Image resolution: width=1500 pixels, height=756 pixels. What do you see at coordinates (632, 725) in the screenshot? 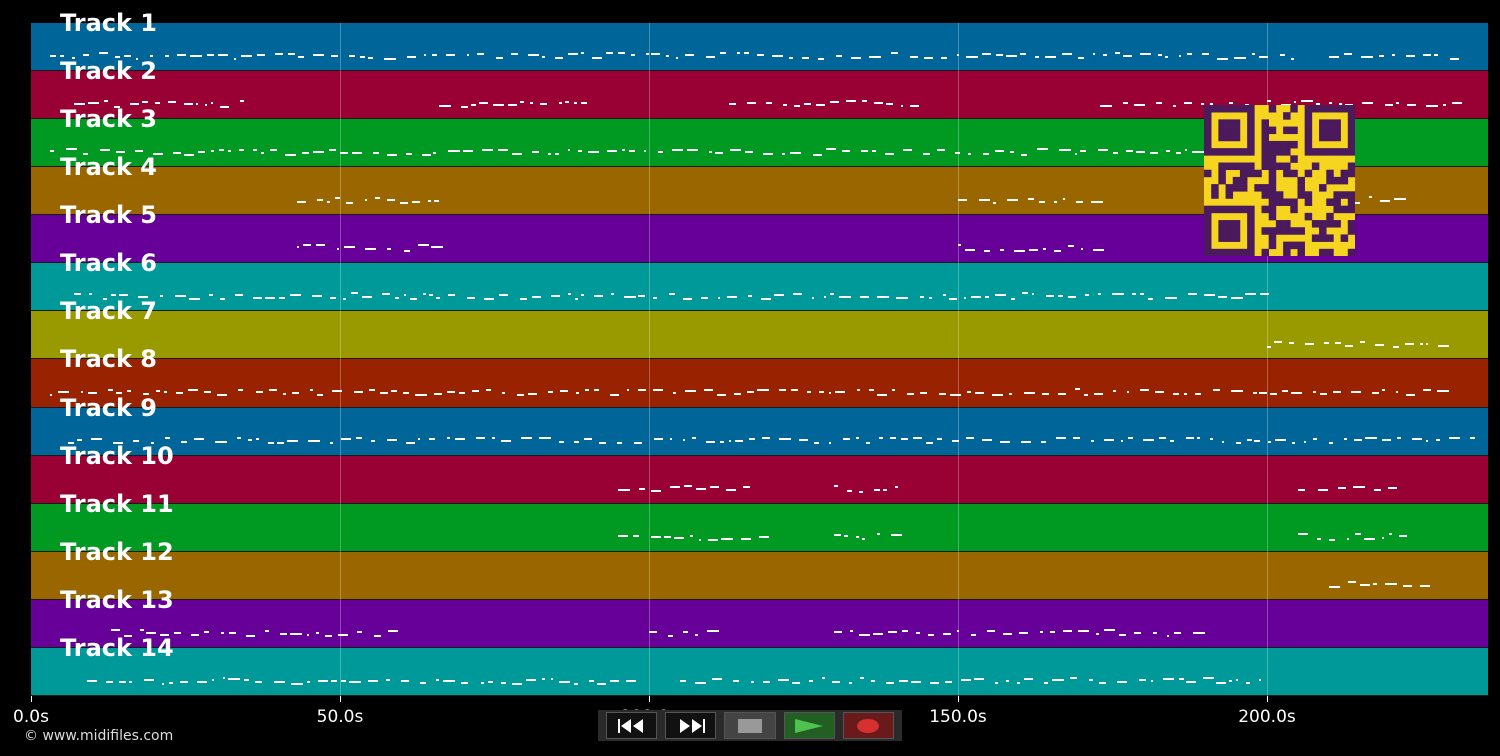
I see `rewind-button` at bounding box center [632, 725].